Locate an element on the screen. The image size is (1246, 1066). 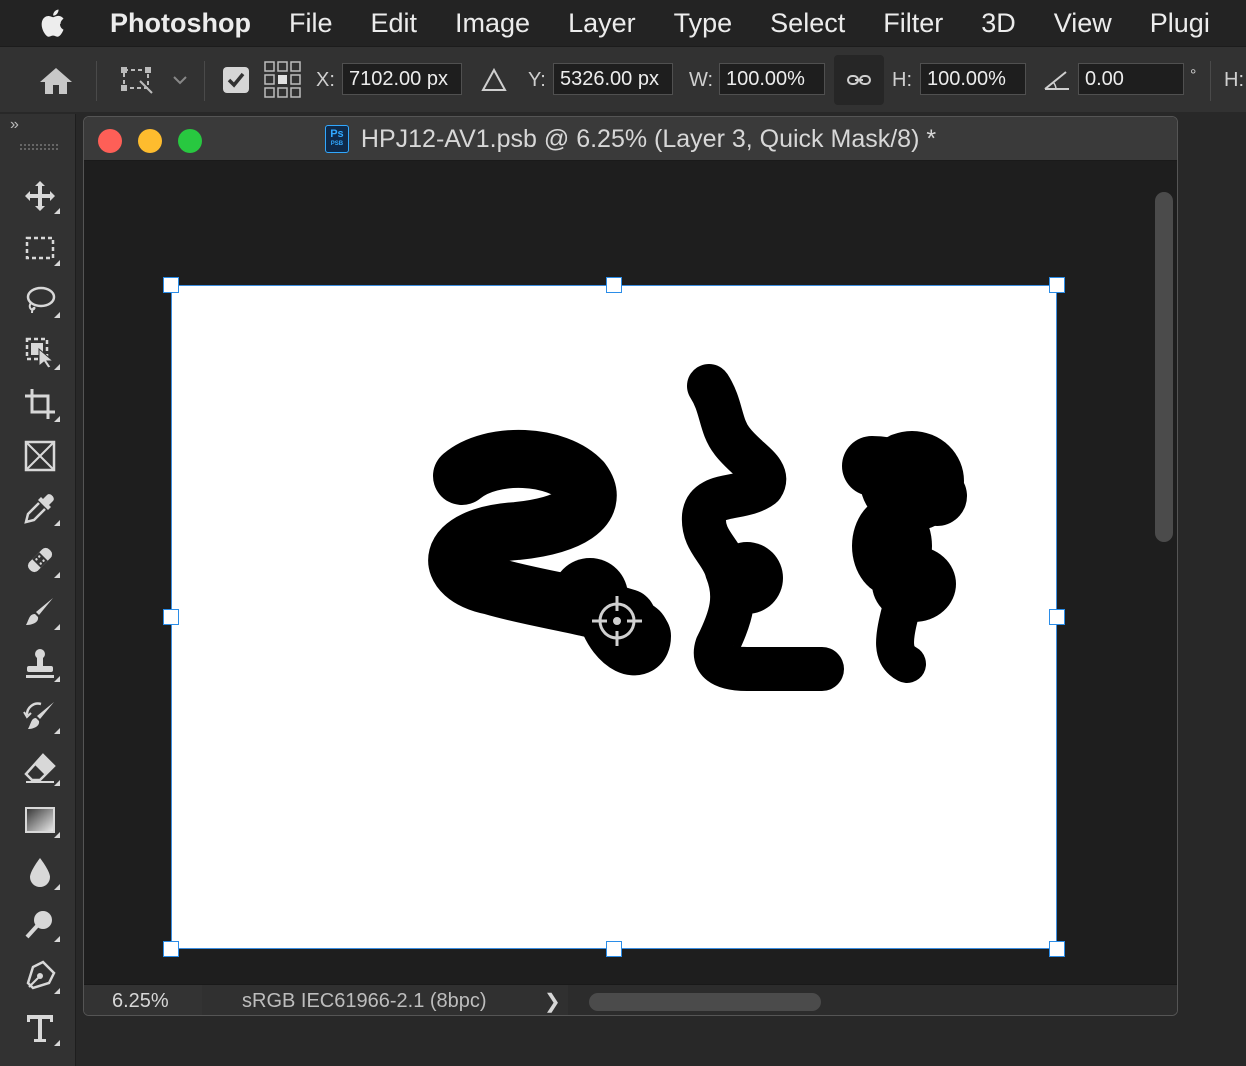
menu-photoshop: Photoshop is located at coordinates (180, 23).